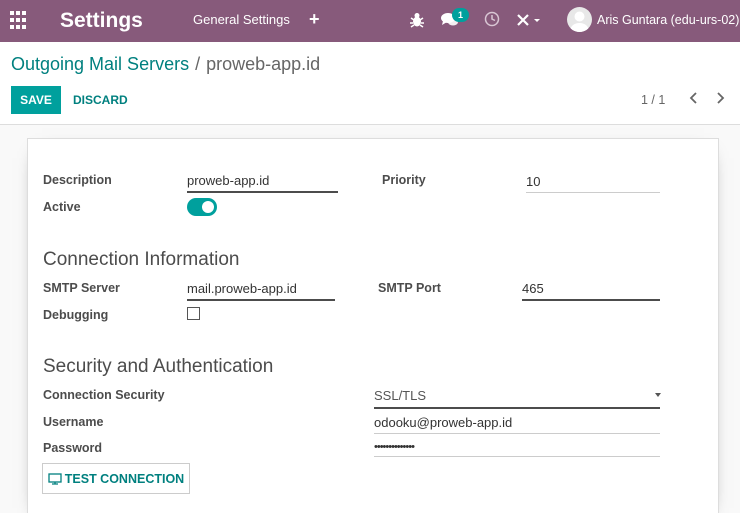 Image resolution: width=740 pixels, height=513 pixels. I want to click on plus-icon: +, so click(314, 19).